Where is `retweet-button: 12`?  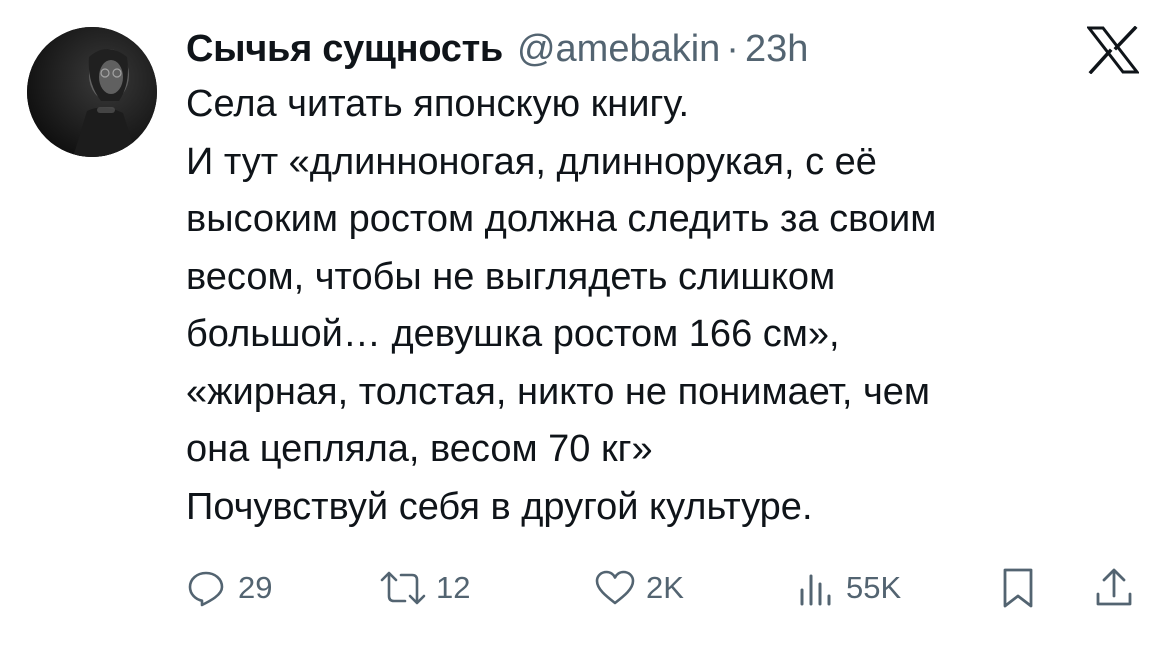 retweet-button: 12 is located at coordinates (424, 588).